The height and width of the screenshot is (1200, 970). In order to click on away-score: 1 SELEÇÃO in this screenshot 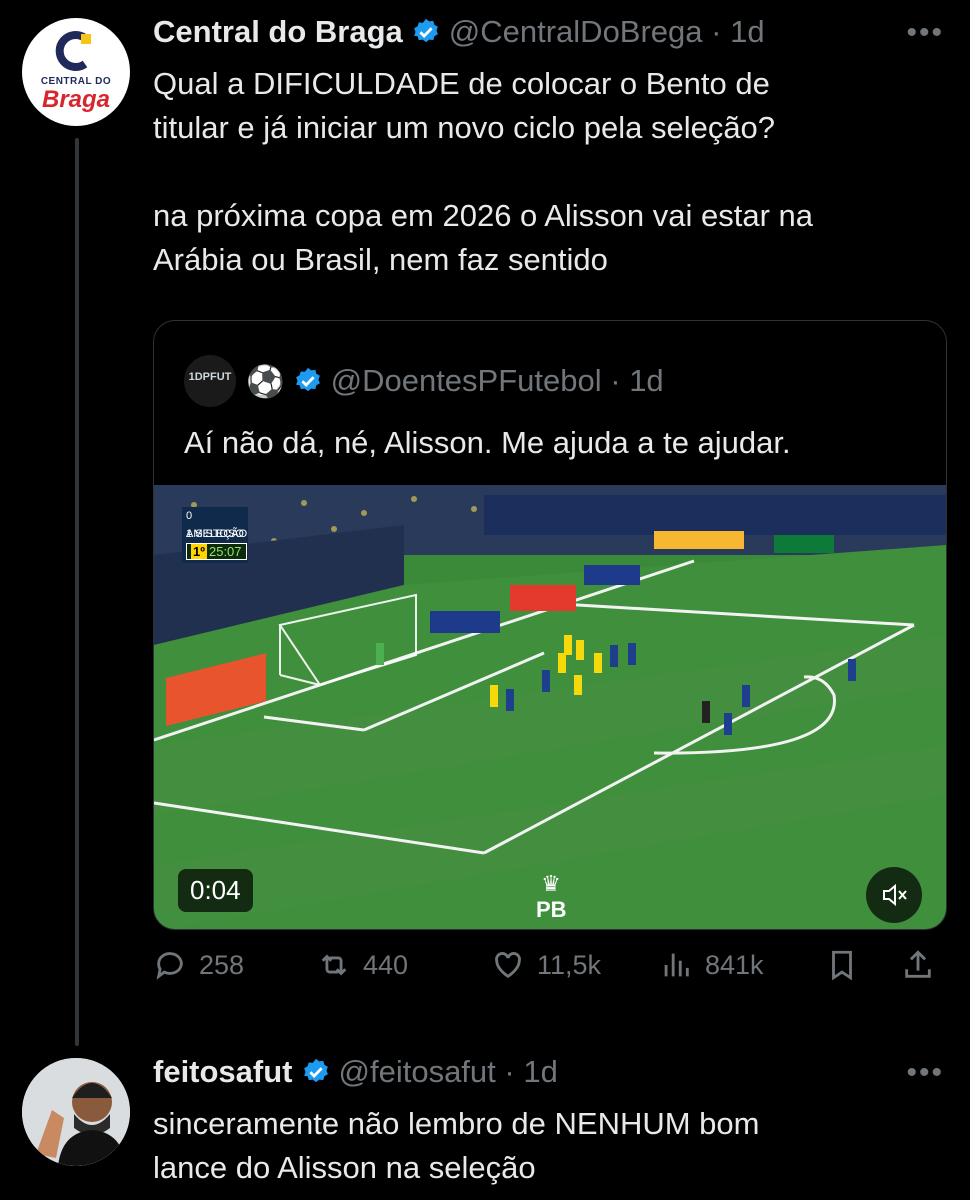, I will do `click(217, 534)`.